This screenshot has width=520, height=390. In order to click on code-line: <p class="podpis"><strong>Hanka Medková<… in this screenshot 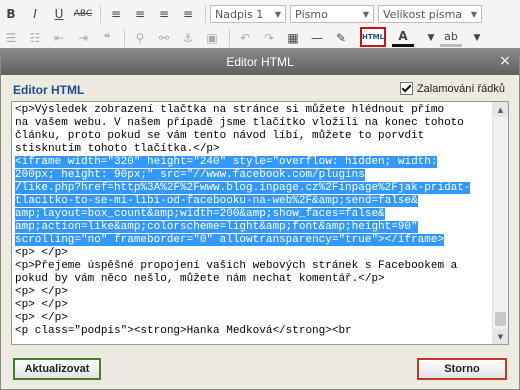, I will do `click(253, 331)`.